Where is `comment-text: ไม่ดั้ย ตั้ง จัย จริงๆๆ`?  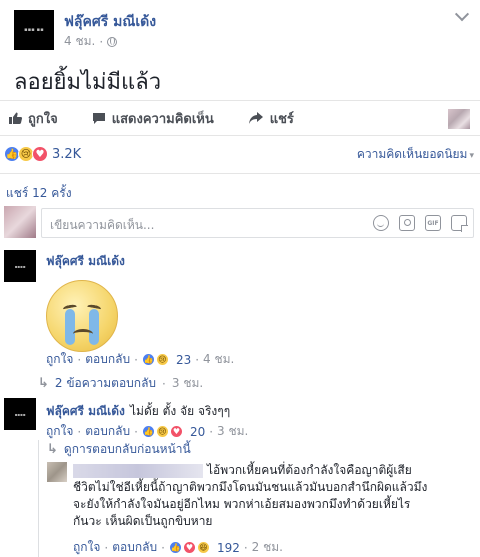 comment-text: ไม่ดั้ย ตั้ง จัย จริงๆๆ is located at coordinates (180, 411).